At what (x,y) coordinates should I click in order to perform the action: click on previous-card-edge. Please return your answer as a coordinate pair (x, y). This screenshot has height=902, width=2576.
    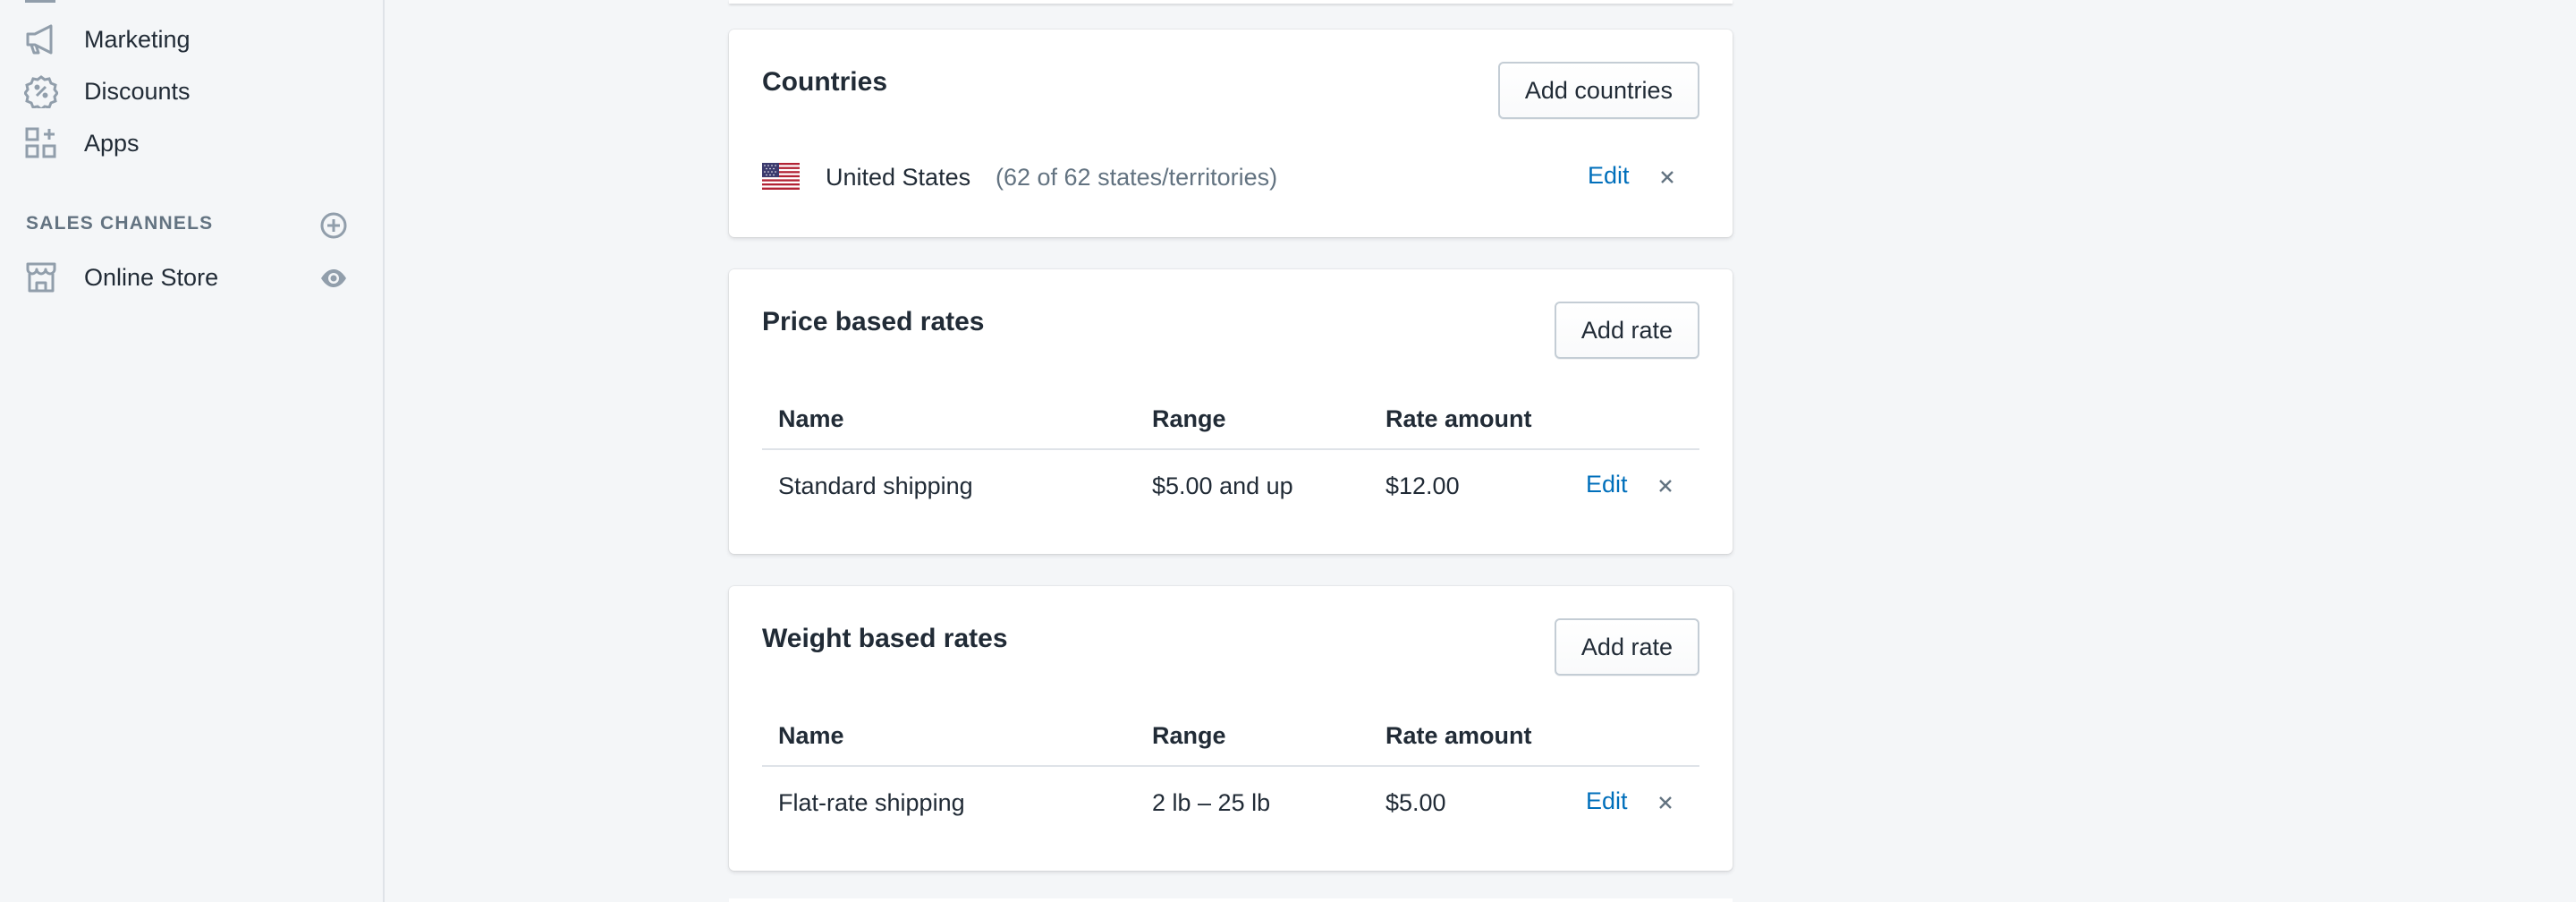
    Looking at the image, I should click on (1231, 2).